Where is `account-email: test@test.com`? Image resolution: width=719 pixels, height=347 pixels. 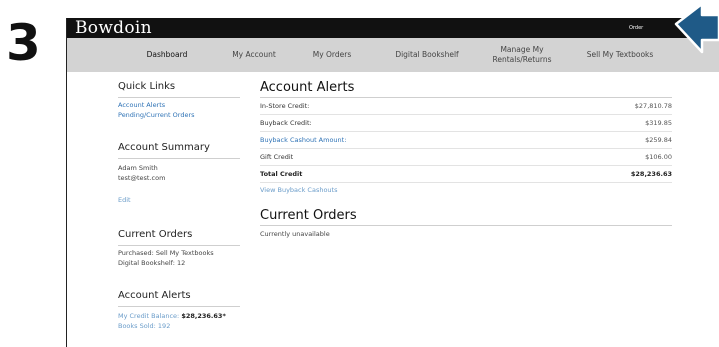
account-email: test@test.com is located at coordinates (142, 178).